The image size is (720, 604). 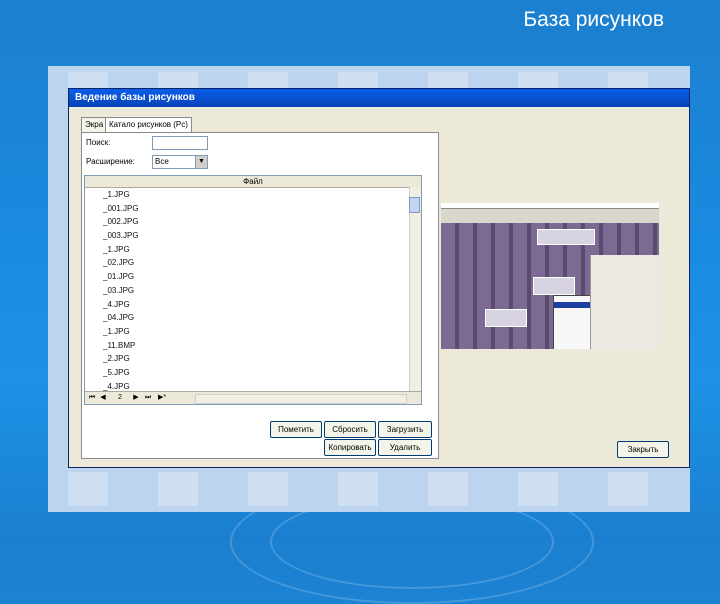 I want to click on table-row: _03.JPG, so click(x=253, y=291).